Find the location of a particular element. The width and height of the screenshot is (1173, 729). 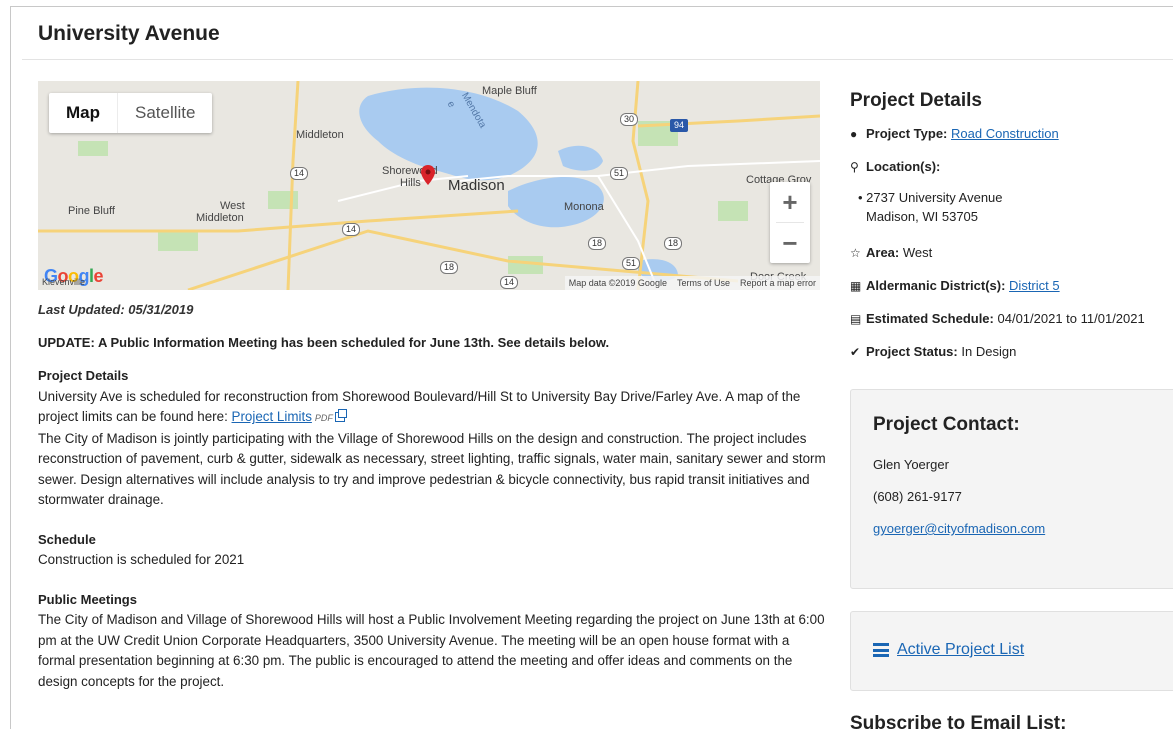

map-data-credit: Map data ©2019 Google is located at coordinates (617, 283).